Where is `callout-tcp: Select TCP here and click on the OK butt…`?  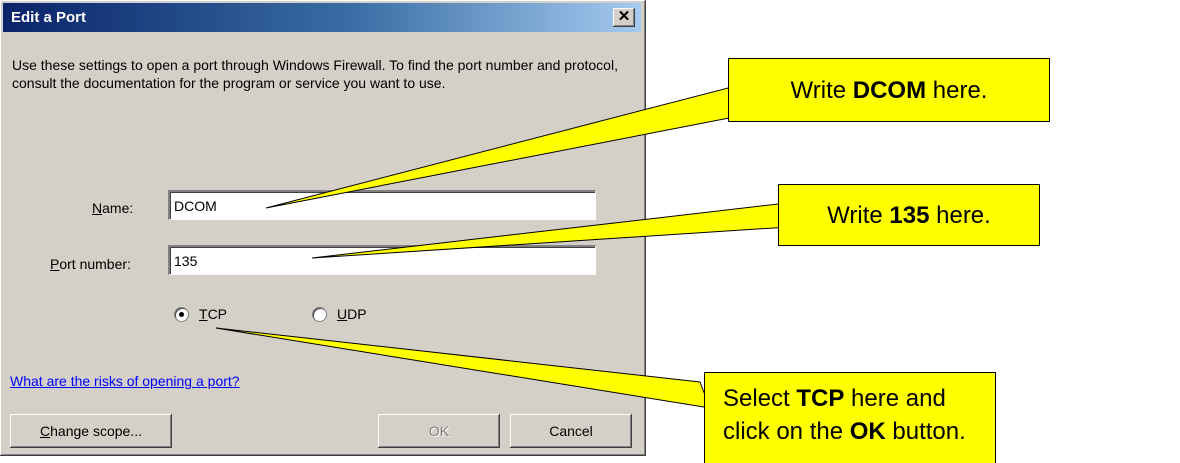
callout-tcp: Select TCP here and click on the OK butt… is located at coordinates (850, 417).